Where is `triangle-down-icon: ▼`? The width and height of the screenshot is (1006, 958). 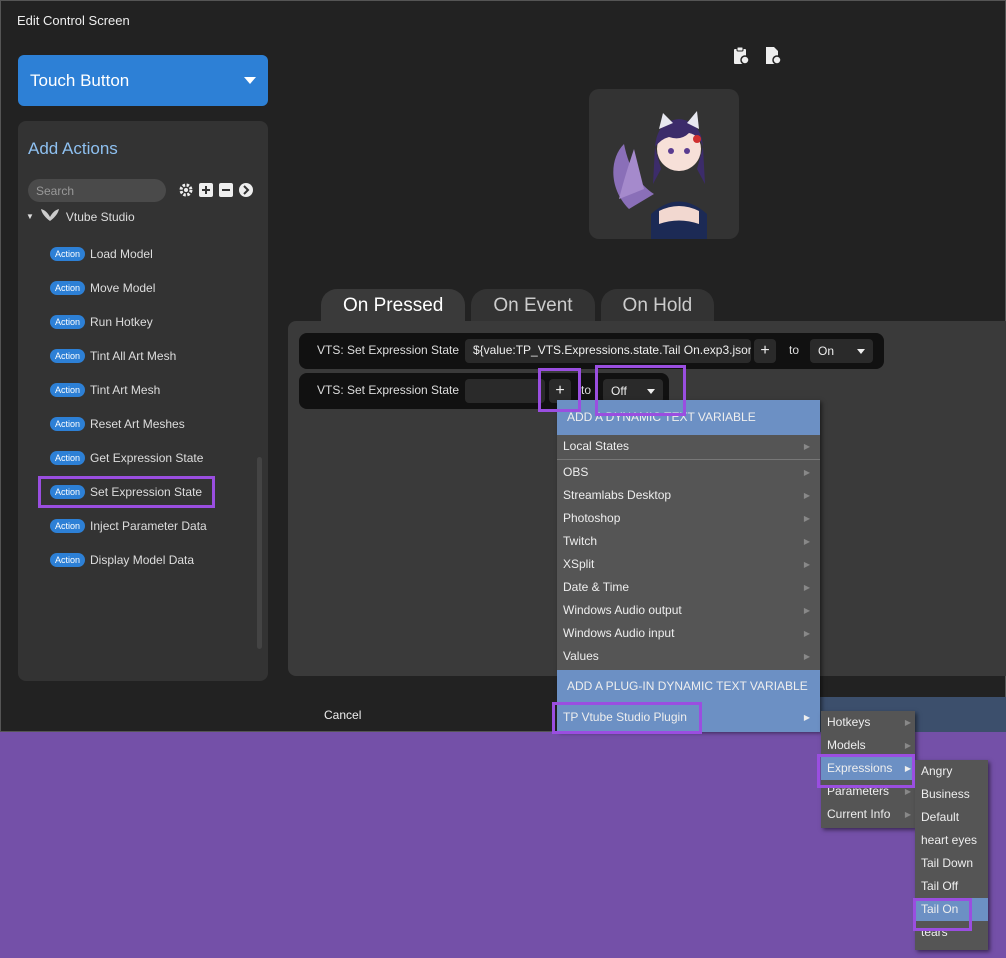 triangle-down-icon: ▼ is located at coordinates (30, 216).